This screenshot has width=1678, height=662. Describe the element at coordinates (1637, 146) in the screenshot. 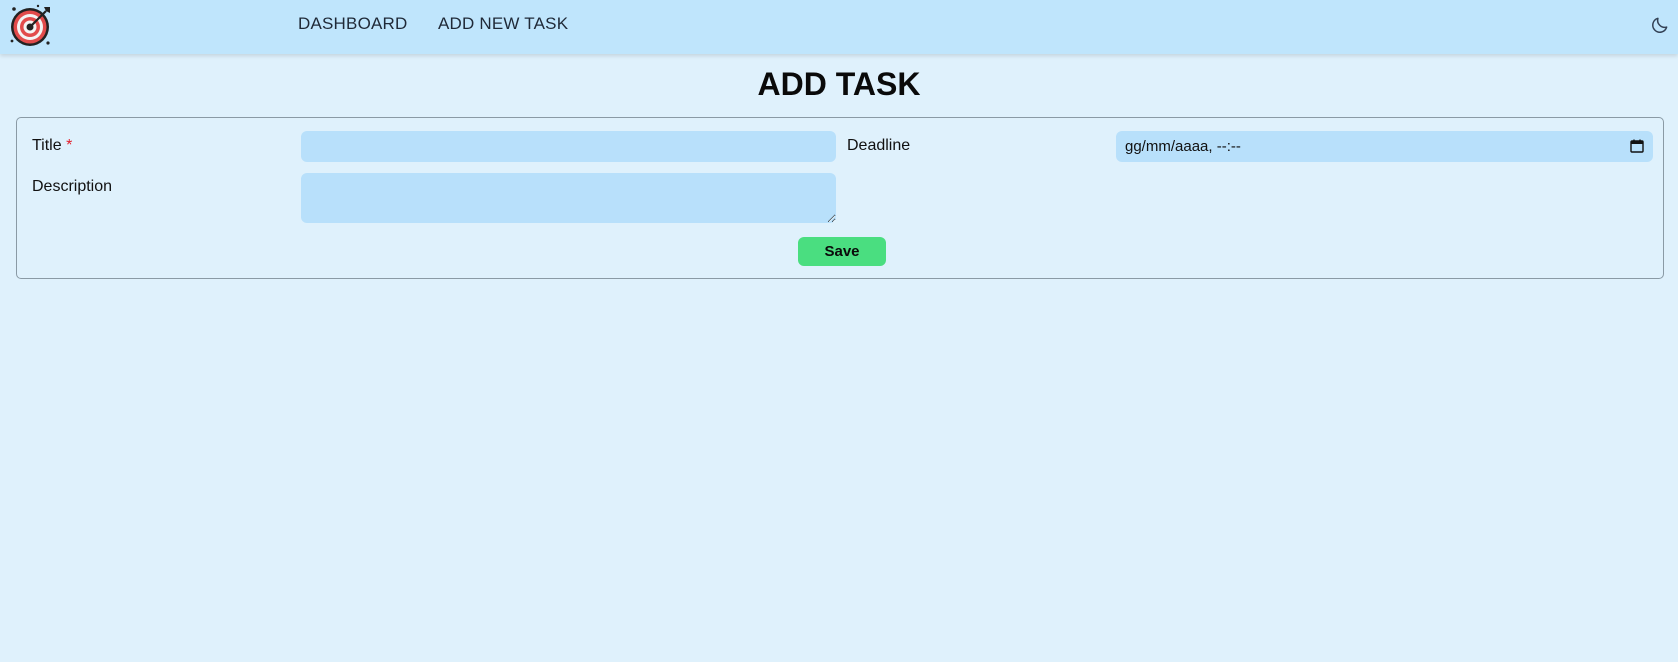

I see `calendar-icon` at that location.